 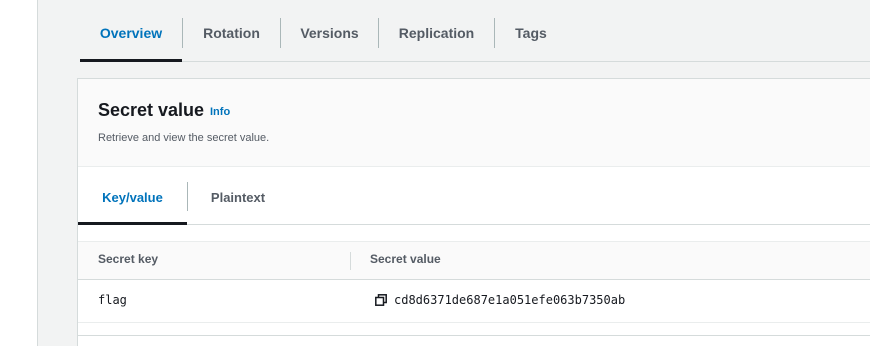 I want to click on tab-plaintext: Plaintext, so click(x=238, y=197).